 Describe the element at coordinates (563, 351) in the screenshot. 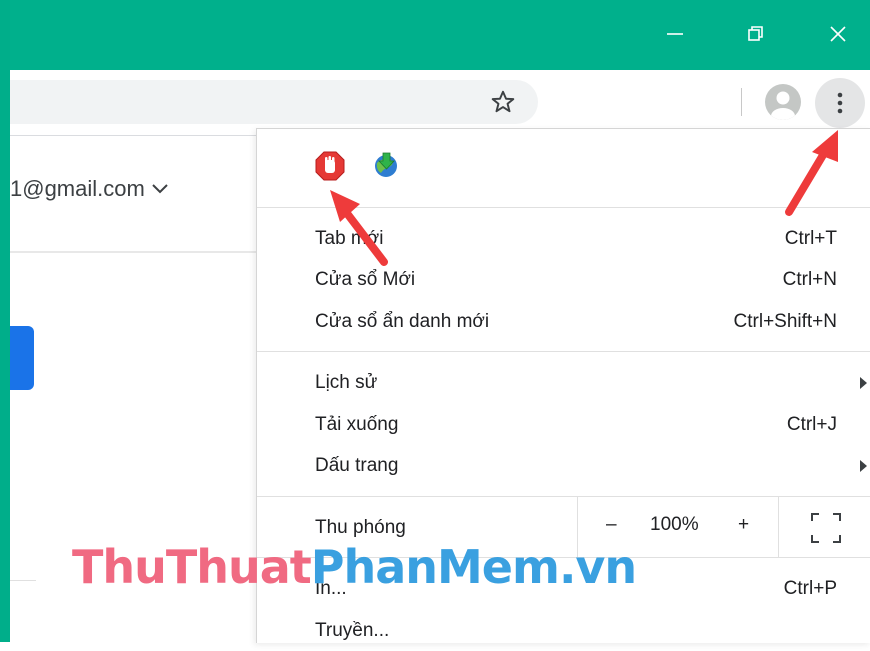

I see `menu-divider` at that location.